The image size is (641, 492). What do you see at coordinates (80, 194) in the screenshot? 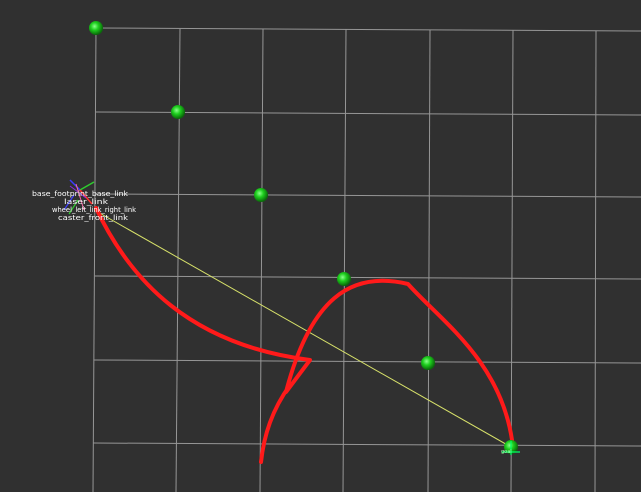
I see `frame-label-base: base_footprint_base_link` at bounding box center [80, 194].